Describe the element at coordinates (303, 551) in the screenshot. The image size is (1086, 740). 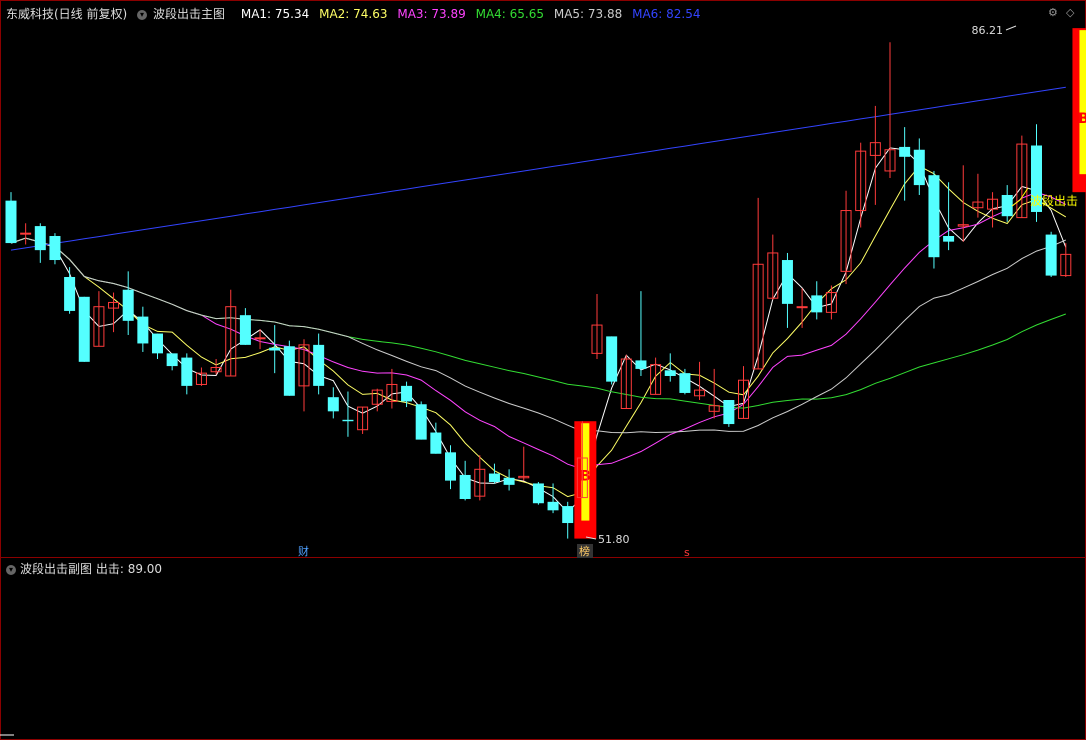
I see `event-marker-cai: 财` at that location.